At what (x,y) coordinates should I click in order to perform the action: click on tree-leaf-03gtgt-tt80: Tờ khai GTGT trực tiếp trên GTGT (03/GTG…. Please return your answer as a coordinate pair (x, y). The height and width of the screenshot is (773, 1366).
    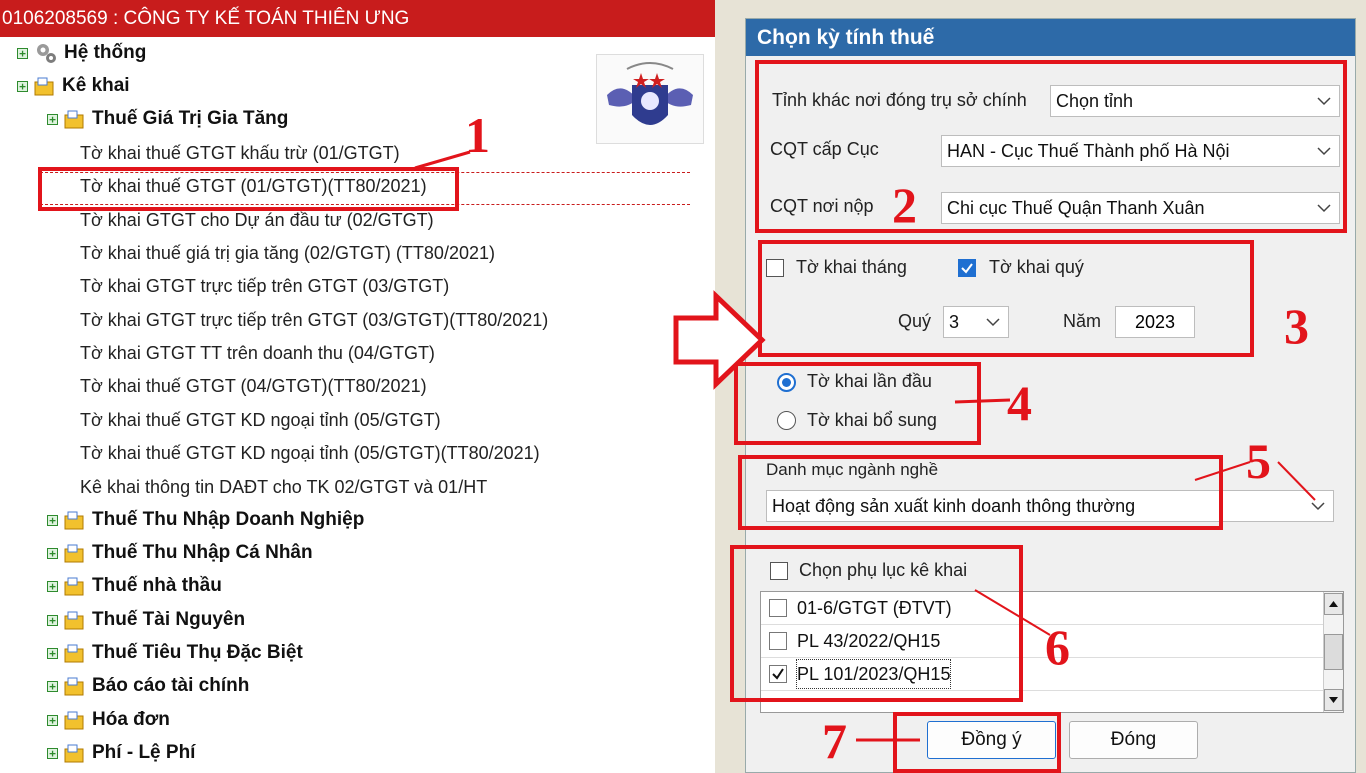
    Looking at the image, I should click on (314, 320).